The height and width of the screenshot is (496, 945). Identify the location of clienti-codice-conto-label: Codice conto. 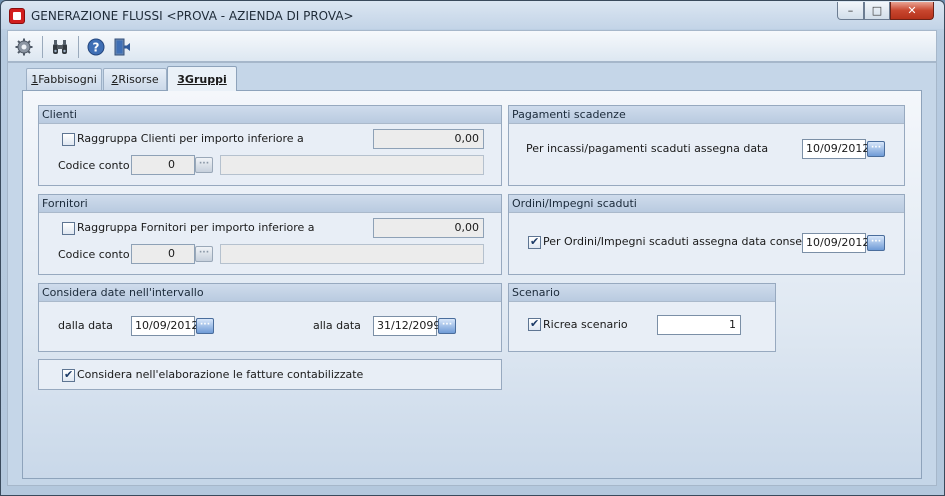
(94, 165).